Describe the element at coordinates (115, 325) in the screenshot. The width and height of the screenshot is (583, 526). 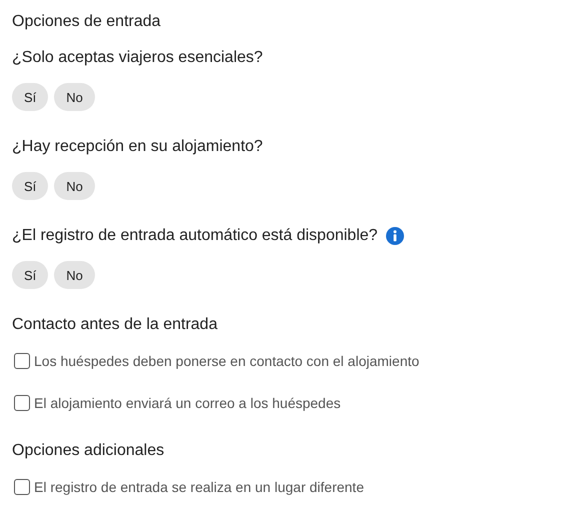
I see `section-heading: Contacto antes de la entrada` at that location.